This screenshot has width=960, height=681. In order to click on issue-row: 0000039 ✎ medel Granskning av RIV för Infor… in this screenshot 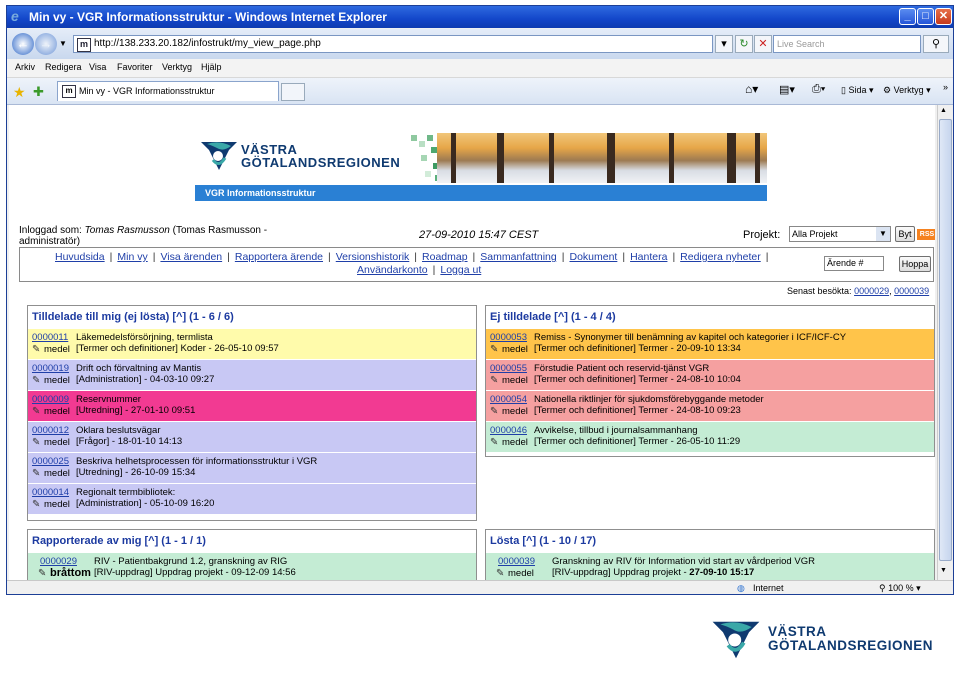, I will do `click(710, 566)`.